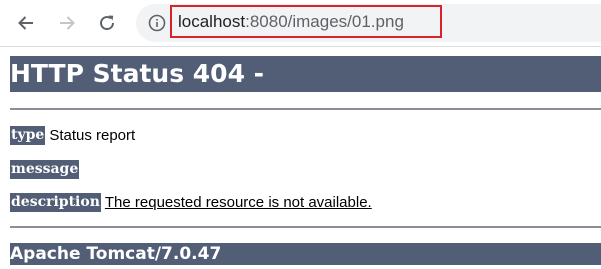 The width and height of the screenshot is (601, 269). I want to click on message-row: message, so click(46, 169).